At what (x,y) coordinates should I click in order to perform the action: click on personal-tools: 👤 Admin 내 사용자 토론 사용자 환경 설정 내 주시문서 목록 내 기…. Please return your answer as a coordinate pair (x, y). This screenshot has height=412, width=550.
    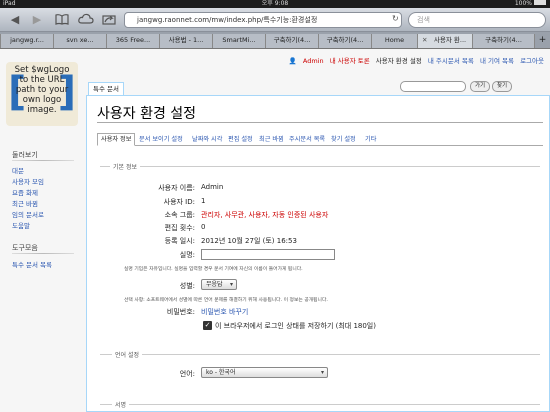
    Looking at the image, I should click on (416, 60).